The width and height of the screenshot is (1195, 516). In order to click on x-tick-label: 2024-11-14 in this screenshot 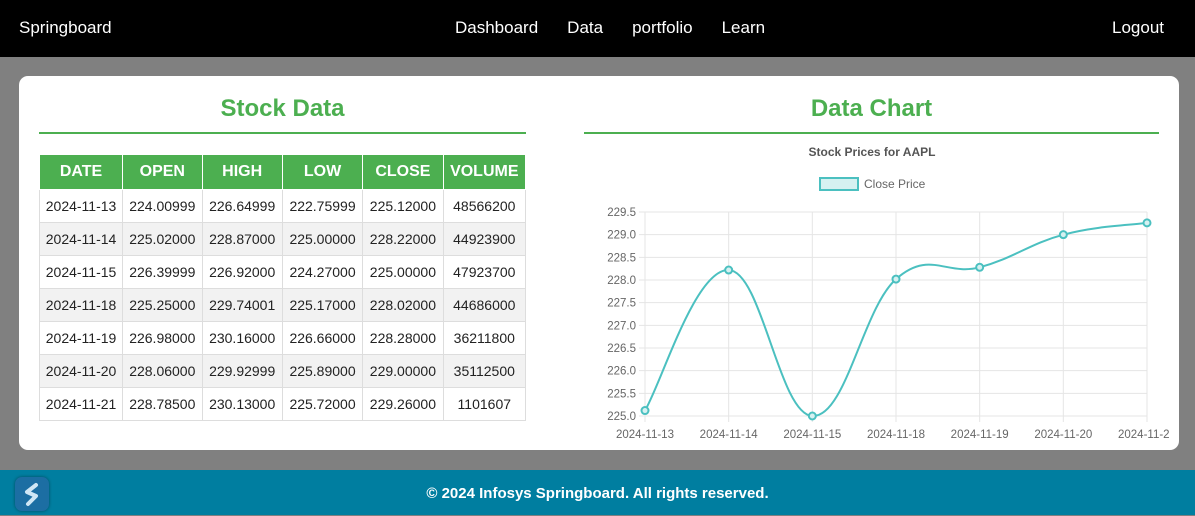, I will do `click(729, 433)`.